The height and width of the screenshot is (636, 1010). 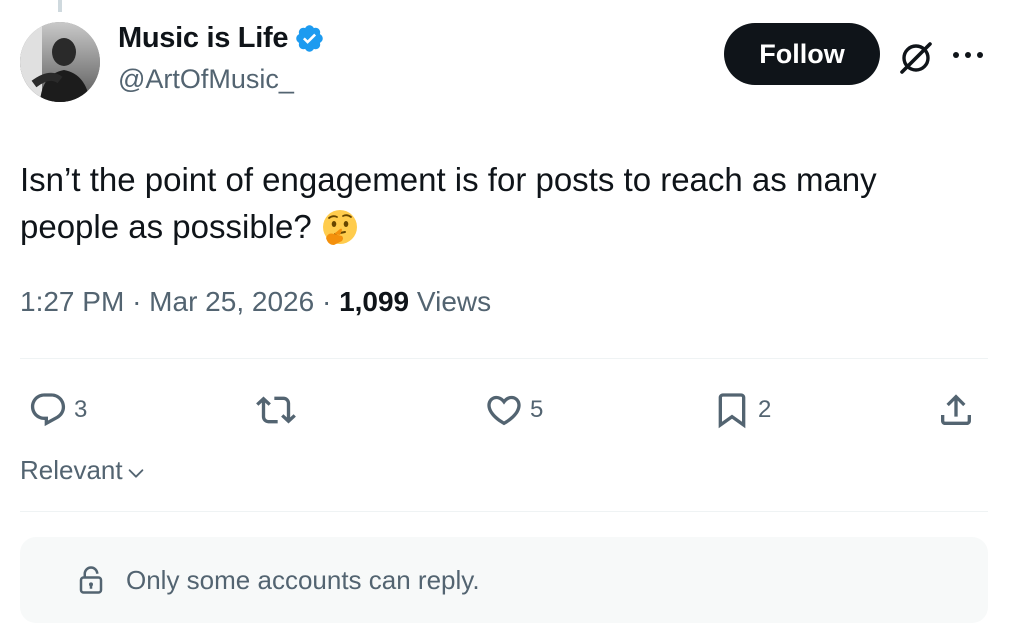 What do you see at coordinates (135, 473) in the screenshot?
I see `chevron-down-icon` at bounding box center [135, 473].